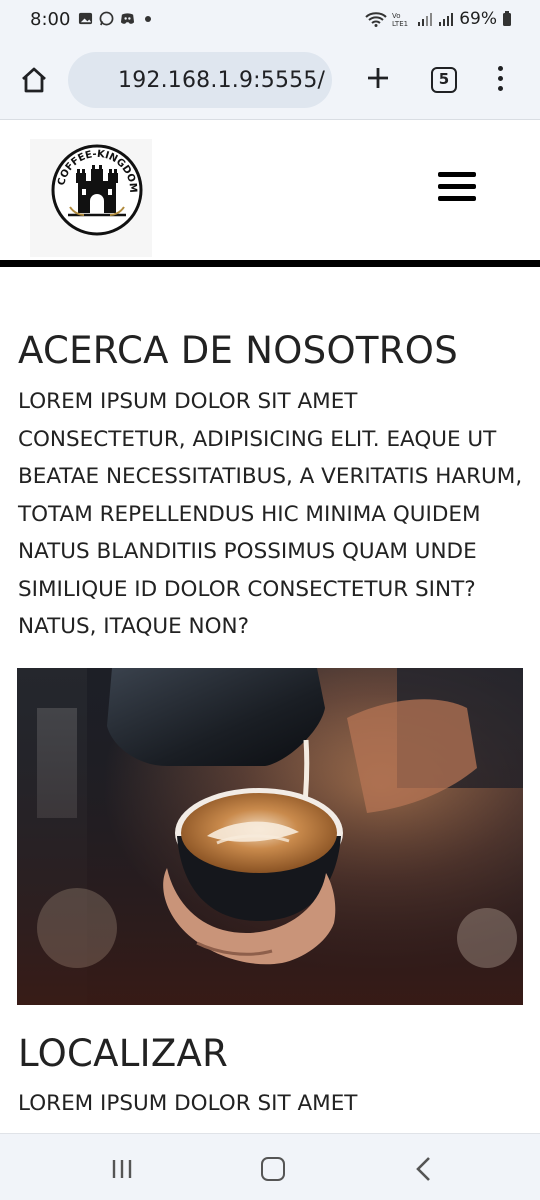 The height and width of the screenshot is (1200, 540). I want to click on logo-container: COFFEE-KINGDOM, so click(91, 198).